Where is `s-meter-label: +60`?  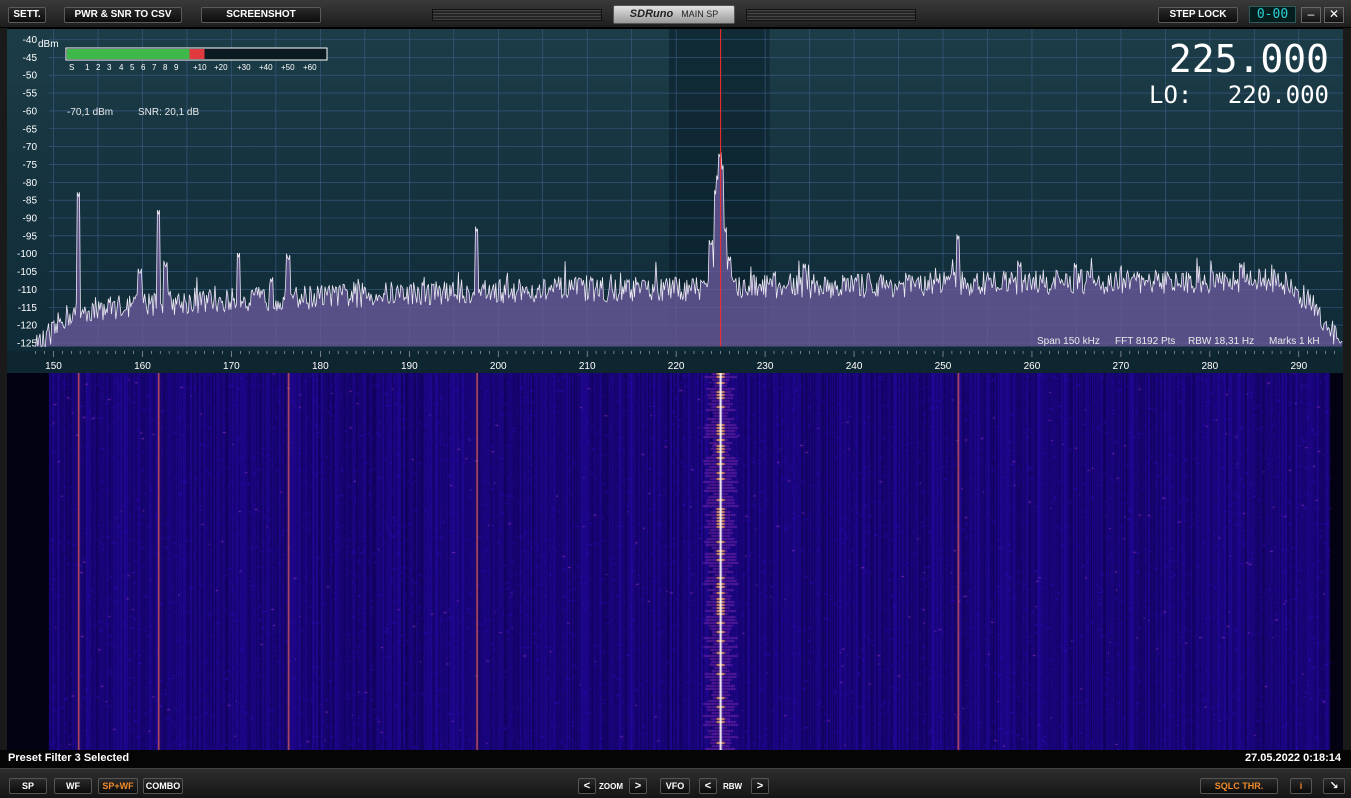 s-meter-label: +60 is located at coordinates (310, 67).